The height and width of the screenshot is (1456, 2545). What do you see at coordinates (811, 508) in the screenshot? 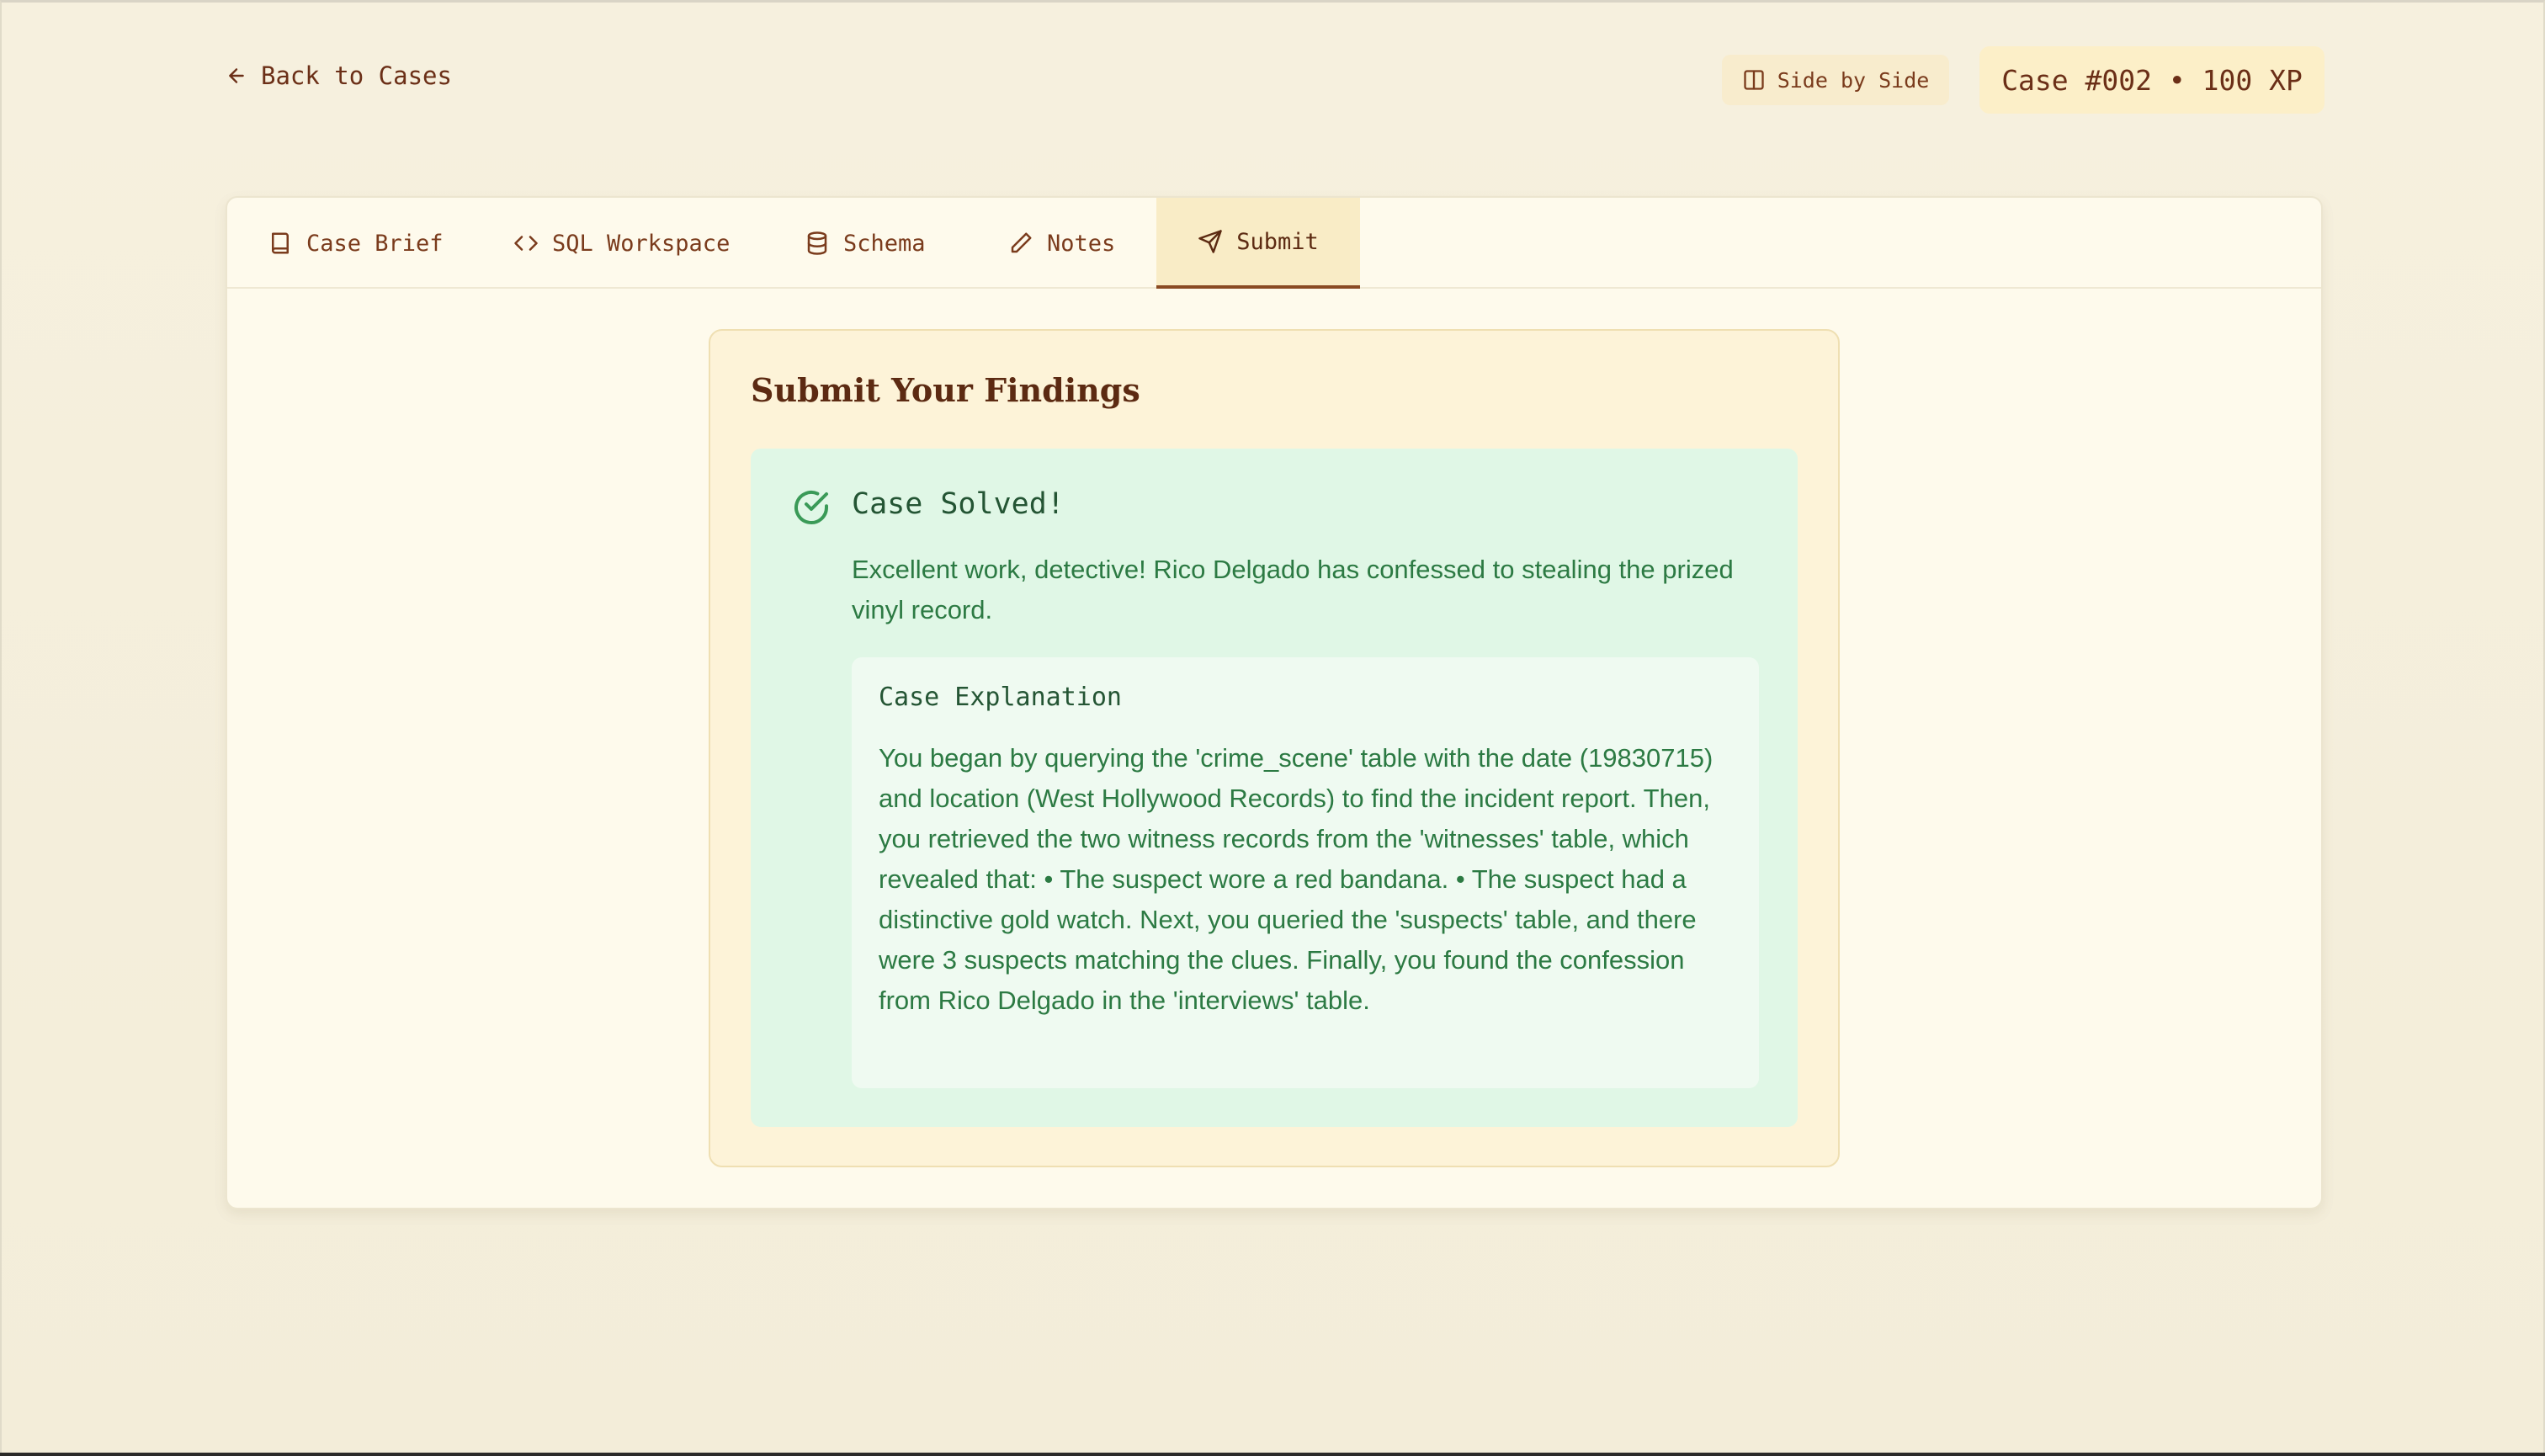
I see `check-circle-icon` at bounding box center [811, 508].